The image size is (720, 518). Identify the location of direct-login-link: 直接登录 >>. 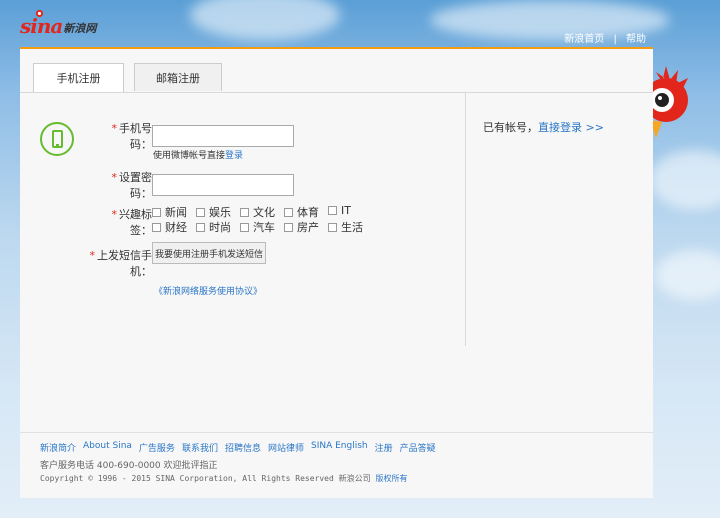
(571, 127).